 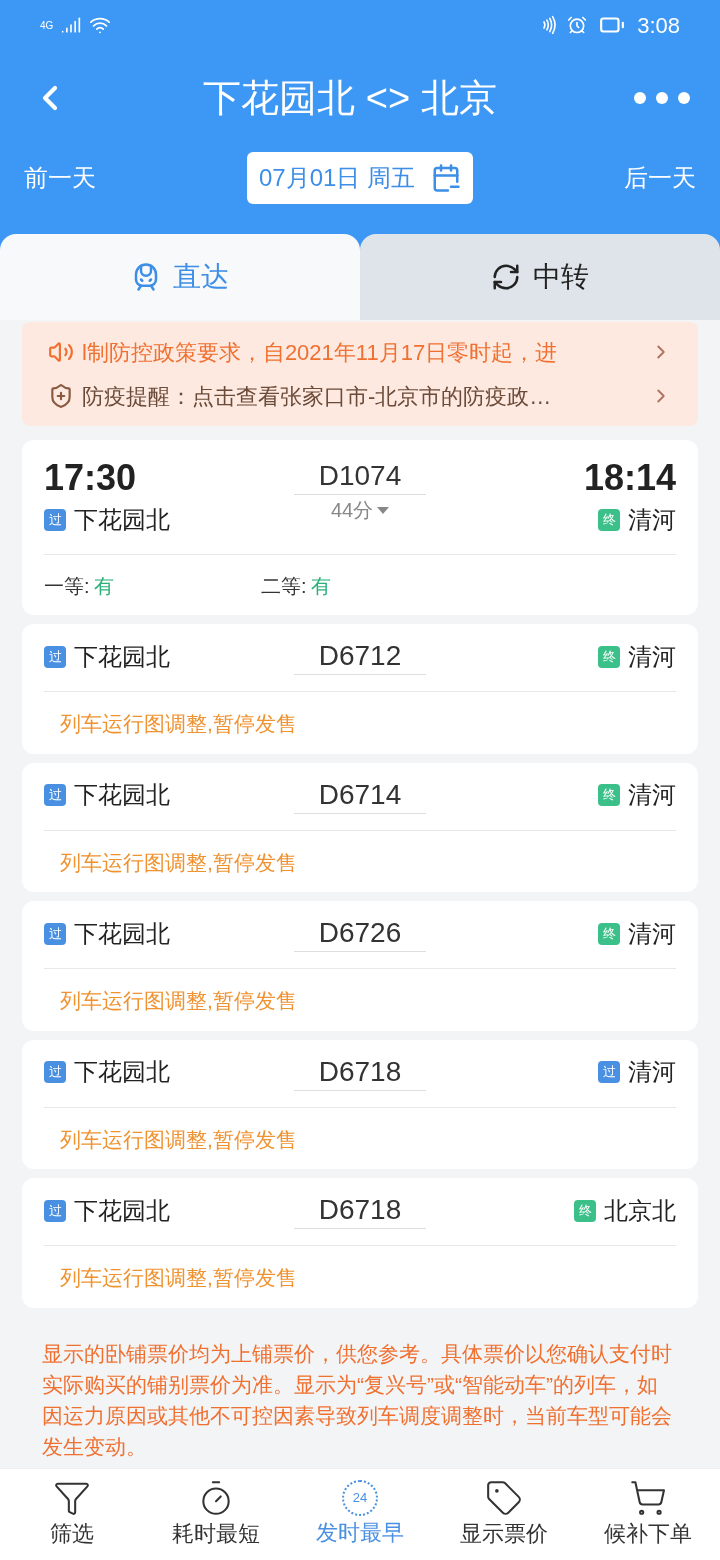 What do you see at coordinates (360, 794) in the screenshot?
I see `train-number: D6714` at bounding box center [360, 794].